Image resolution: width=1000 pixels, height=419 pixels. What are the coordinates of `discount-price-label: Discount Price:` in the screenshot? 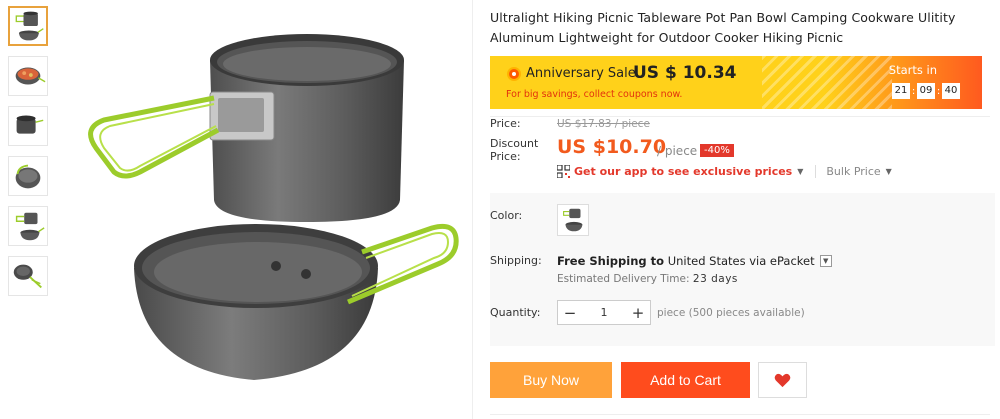 It's located at (514, 150).